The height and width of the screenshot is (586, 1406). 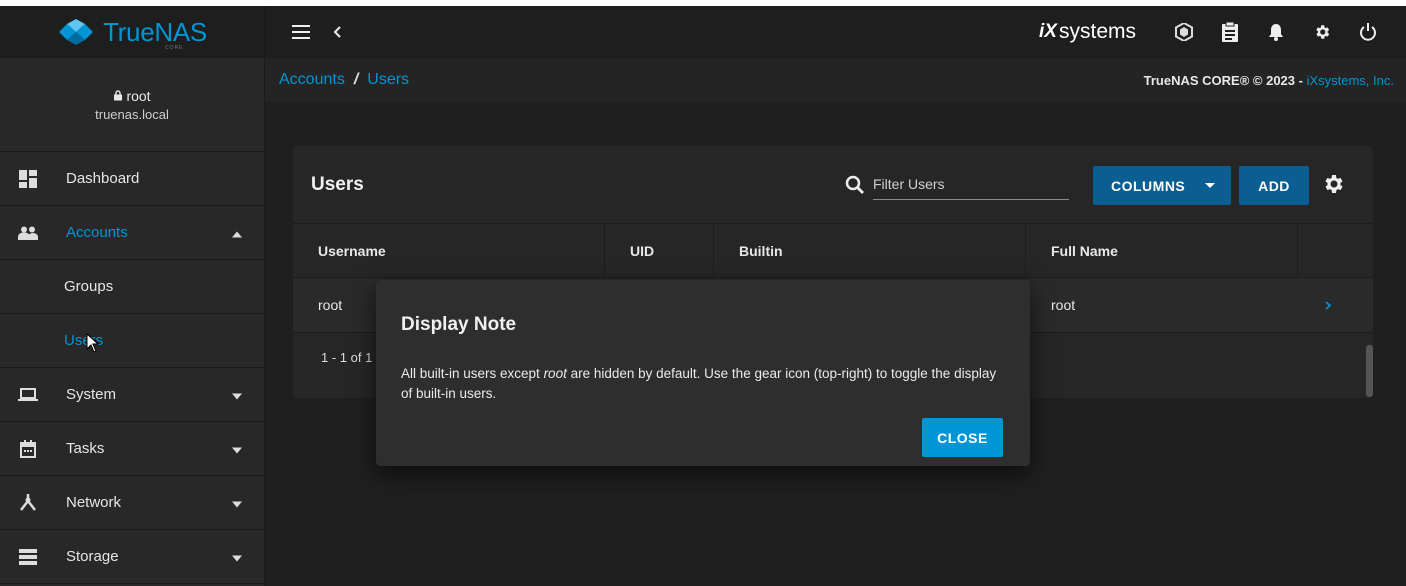 I want to click on copyright: TrueNAS CORE® © 2023 - iXsystems, Inc., so click(x=1275, y=80).